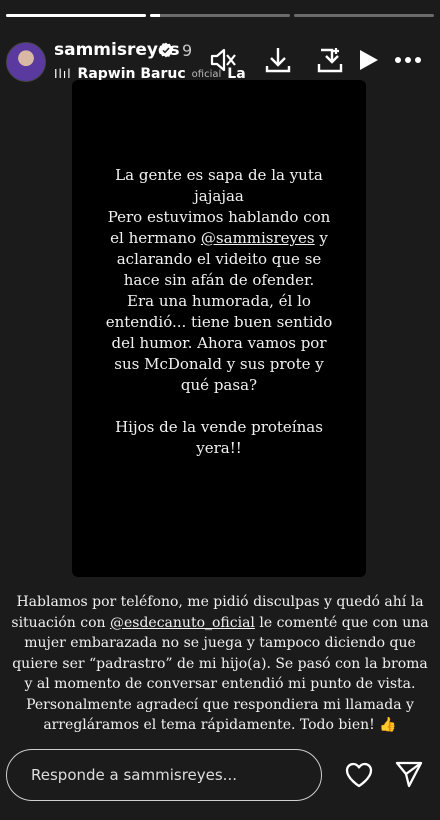 The height and width of the screenshot is (820, 440). I want to click on heart-icon, so click(359, 775).